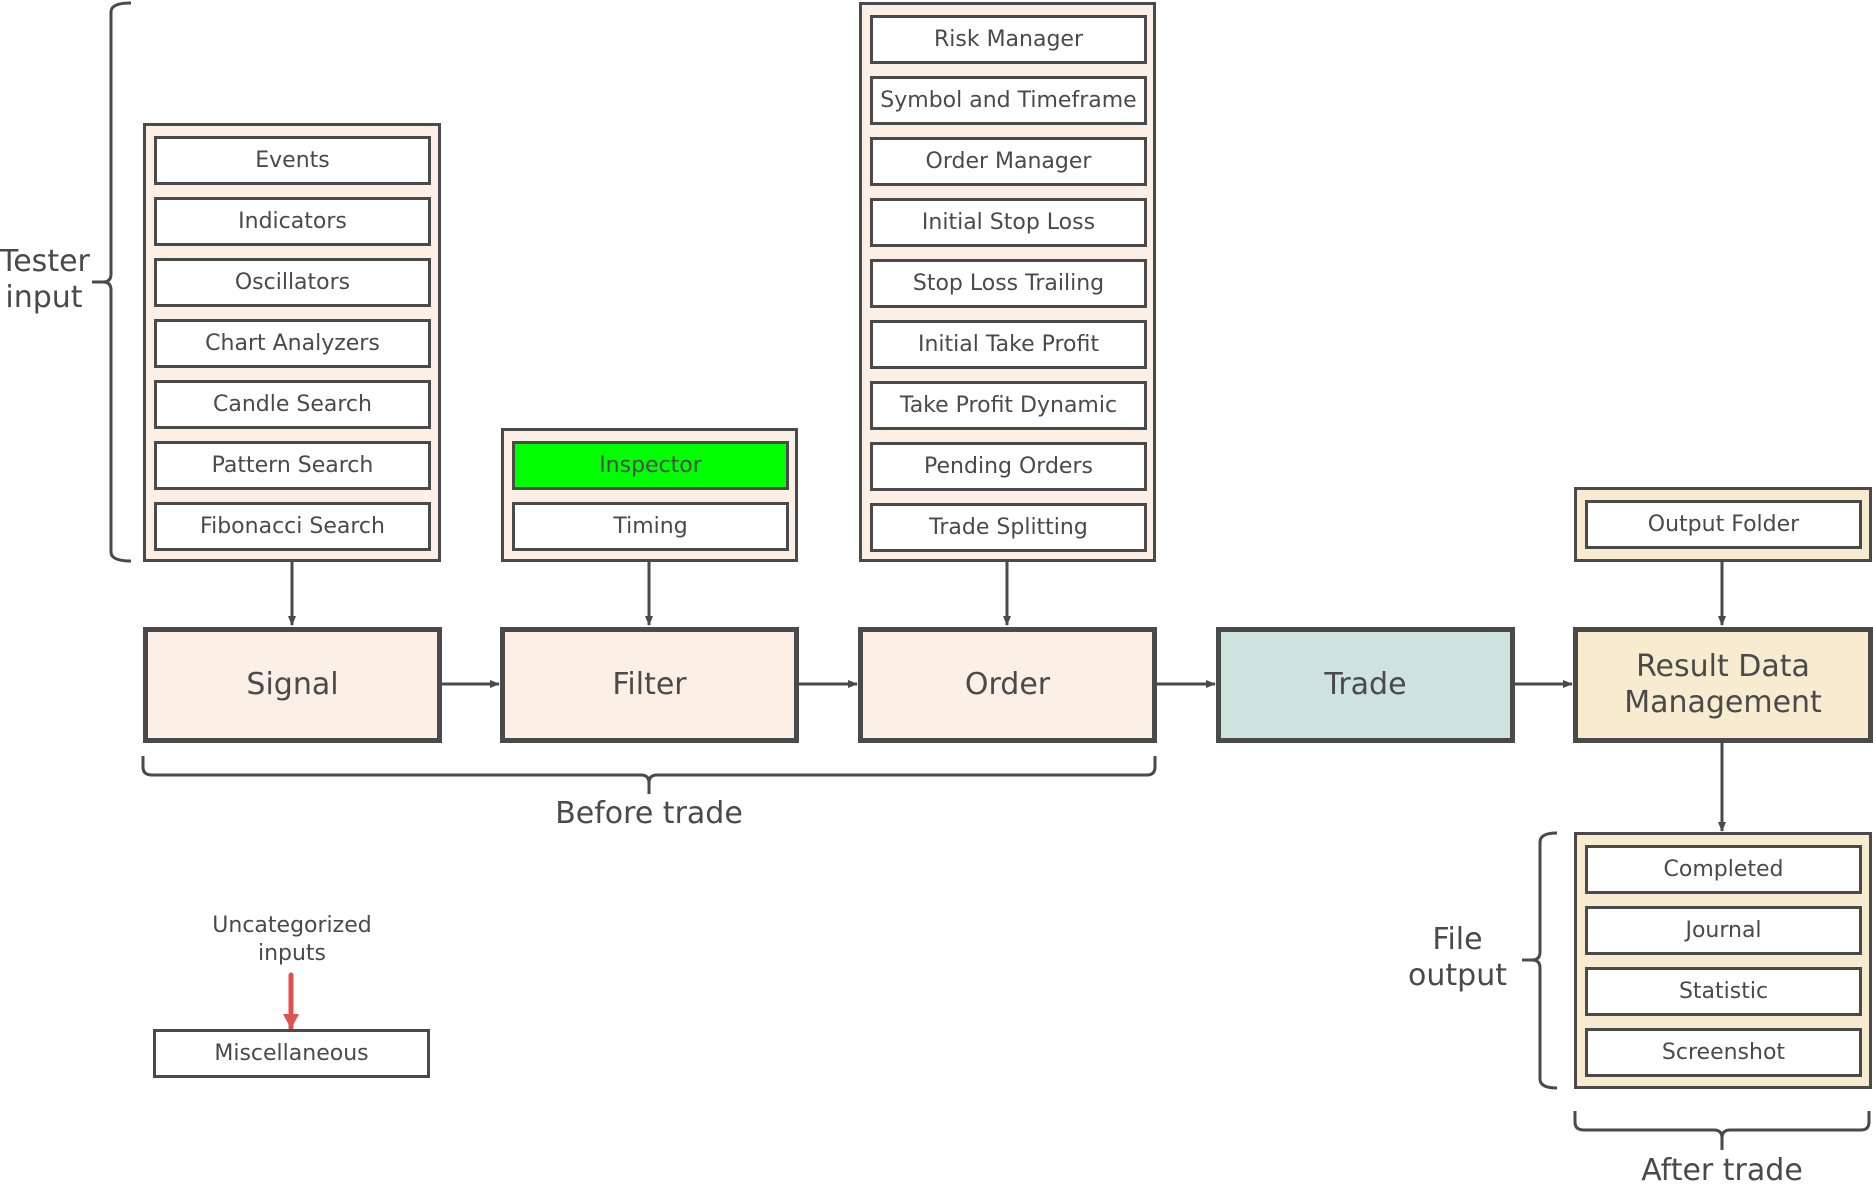 This screenshot has height=1189, width=1873. I want to click on file-output-item-label: Completed, so click(1723, 869).